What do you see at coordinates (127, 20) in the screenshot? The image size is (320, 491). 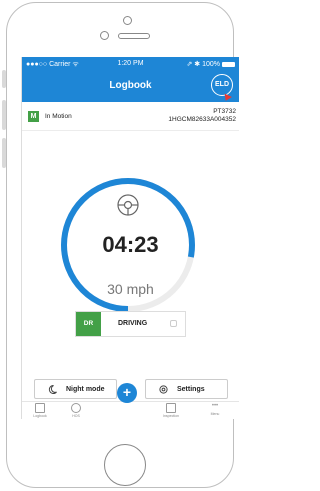 I see `camera-dot` at bounding box center [127, 20].